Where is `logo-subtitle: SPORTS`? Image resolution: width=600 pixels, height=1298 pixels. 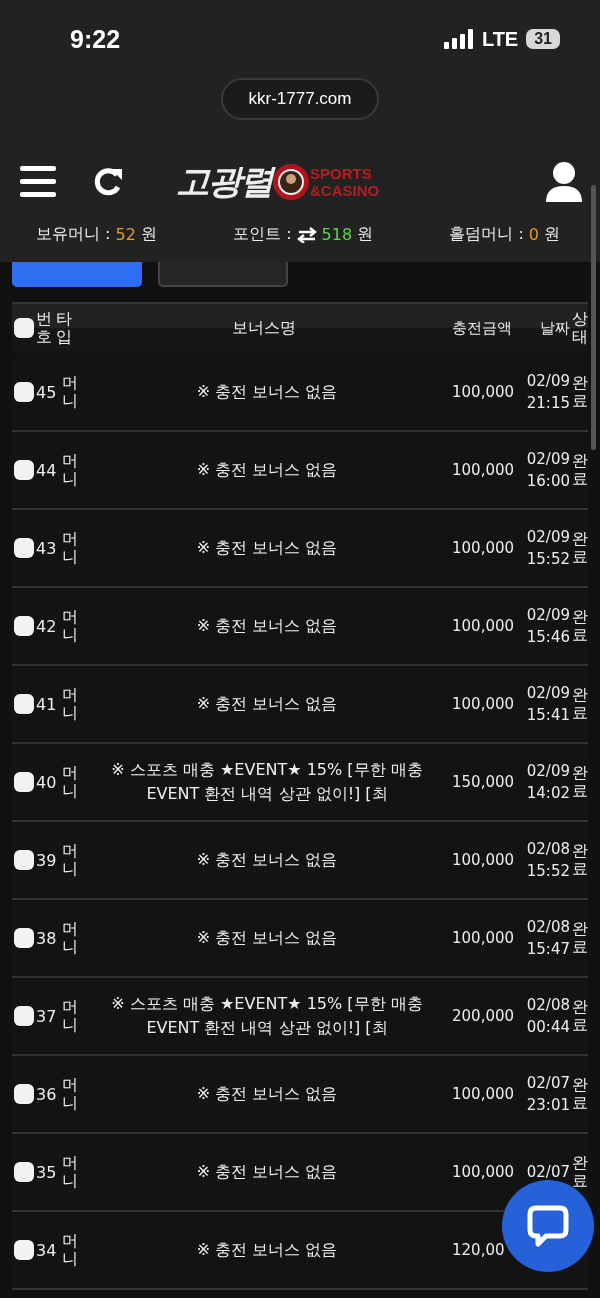
logo-subtitle: SPORTS is located at coordinates (341, 173).